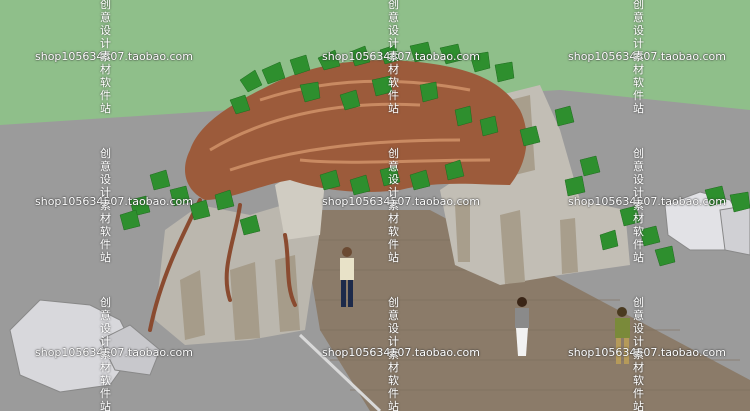 The image size is (750, 411). I want to click on watermark-vertical-6: 创意设计素材软件站, so click(638, 205).